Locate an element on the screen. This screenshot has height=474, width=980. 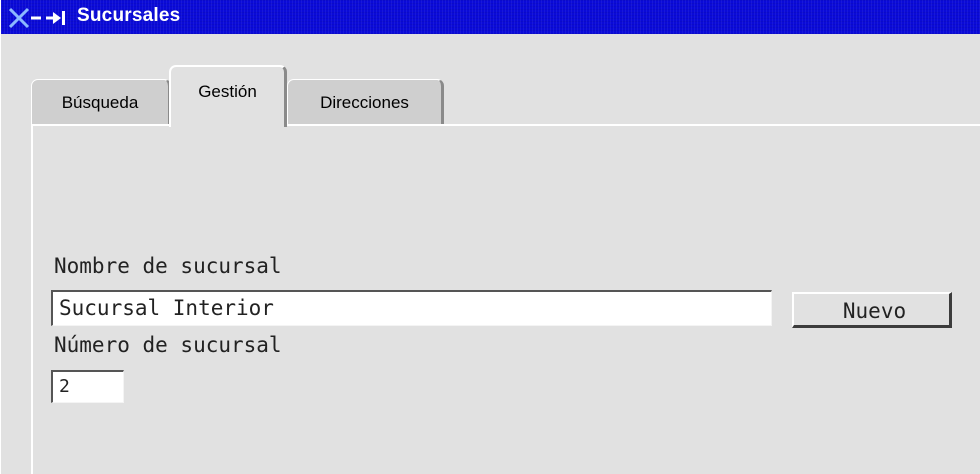
numero-sucursal-label: Número de sucursal is located at coordinates (168, 345).